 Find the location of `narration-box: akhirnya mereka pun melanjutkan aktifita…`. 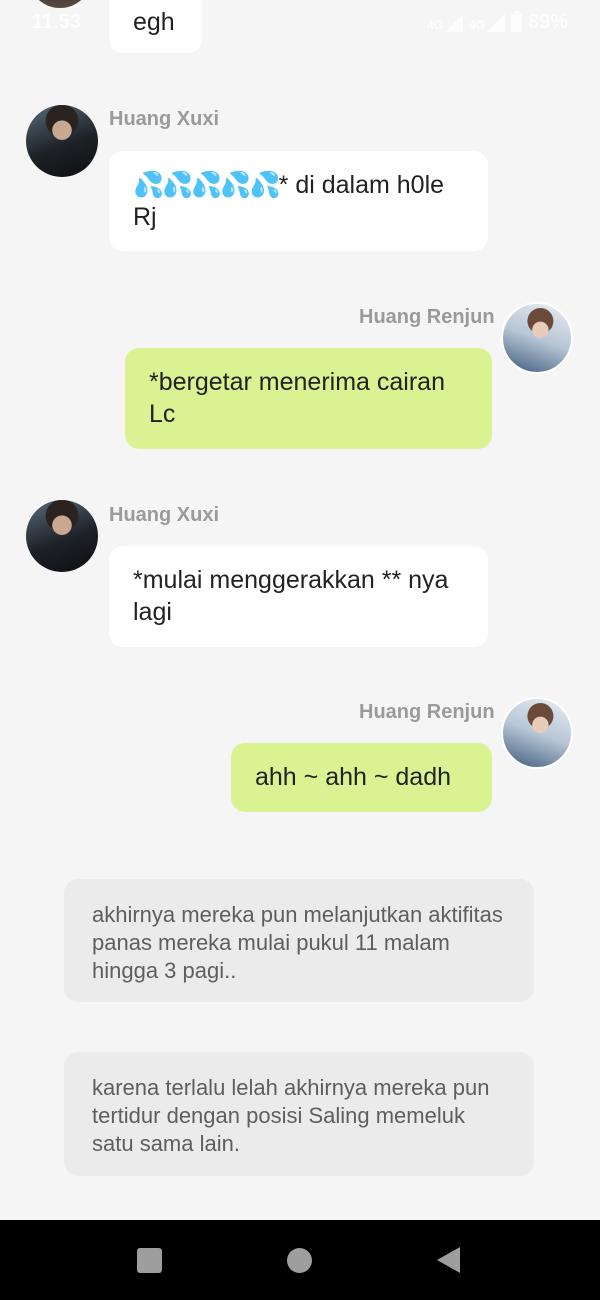

narration-box: akhirnya mereka pun melanjutkan aktifita… is located at coordinates (299, 940).